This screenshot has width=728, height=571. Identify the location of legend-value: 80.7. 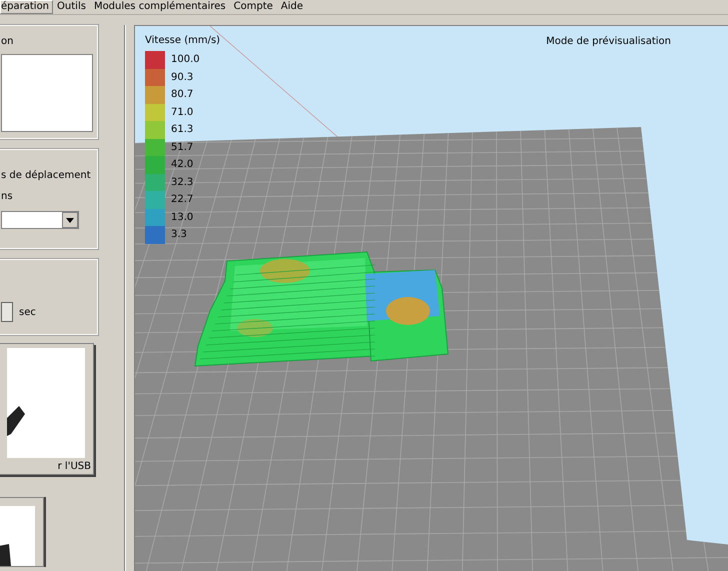
(182, 94).